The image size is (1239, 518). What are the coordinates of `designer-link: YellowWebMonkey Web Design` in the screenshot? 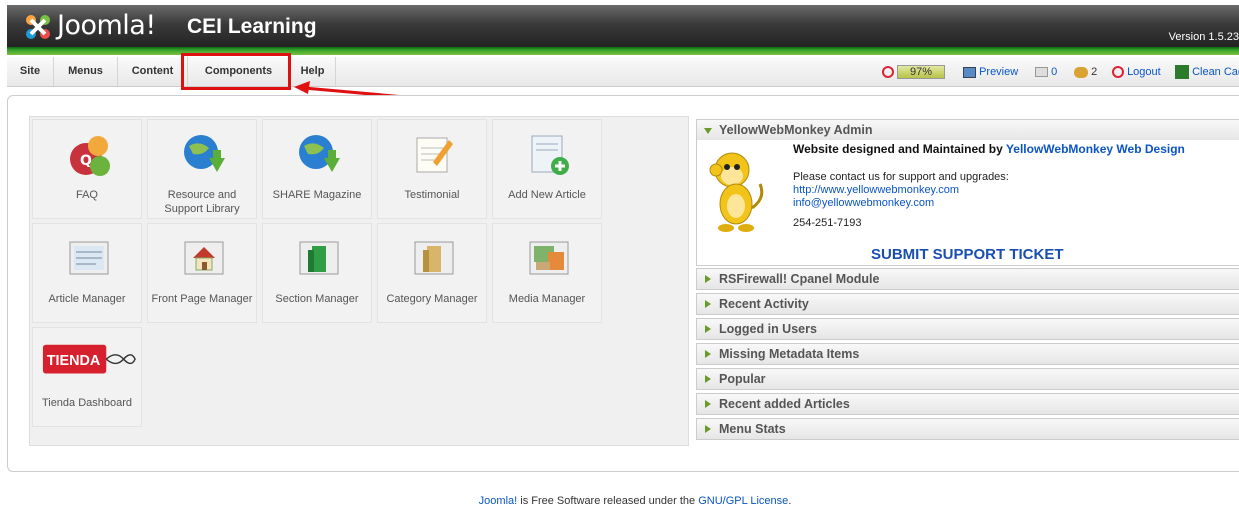 It's located at (1095, 149).